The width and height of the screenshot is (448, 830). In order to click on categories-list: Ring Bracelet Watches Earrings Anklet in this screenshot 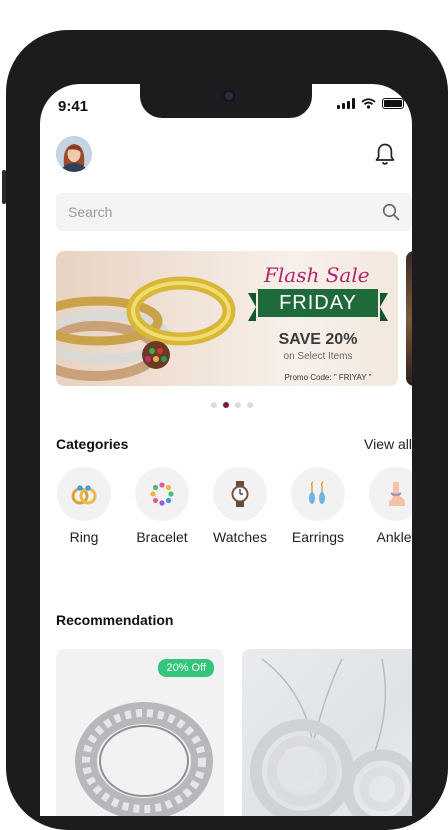, I will do `click(234, 506)`.